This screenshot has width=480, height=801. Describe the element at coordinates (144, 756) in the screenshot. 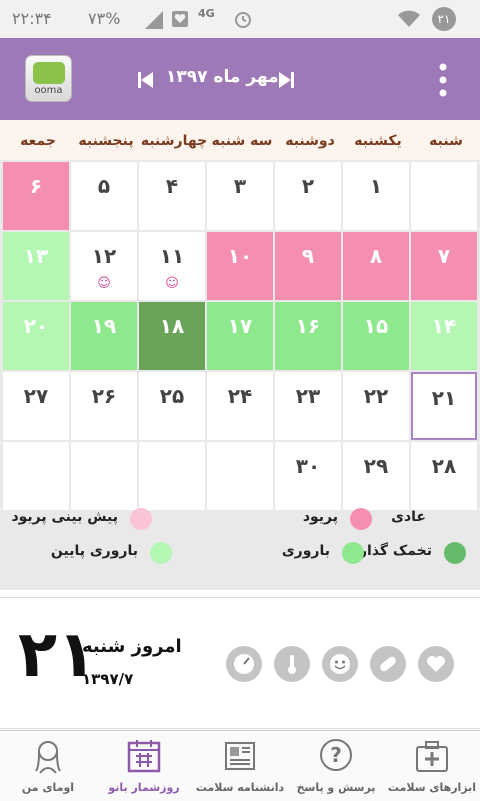

I see `calendar-icon` at that location.